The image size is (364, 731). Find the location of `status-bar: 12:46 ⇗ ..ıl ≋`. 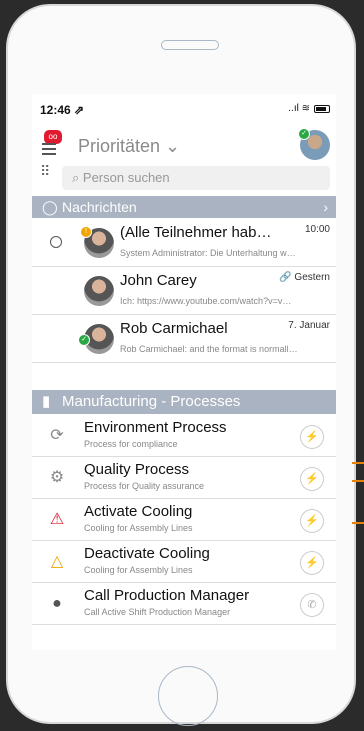

status-bar: 12:46 ⇗ ..ıl ≋ is located at coordinates (184, 107).